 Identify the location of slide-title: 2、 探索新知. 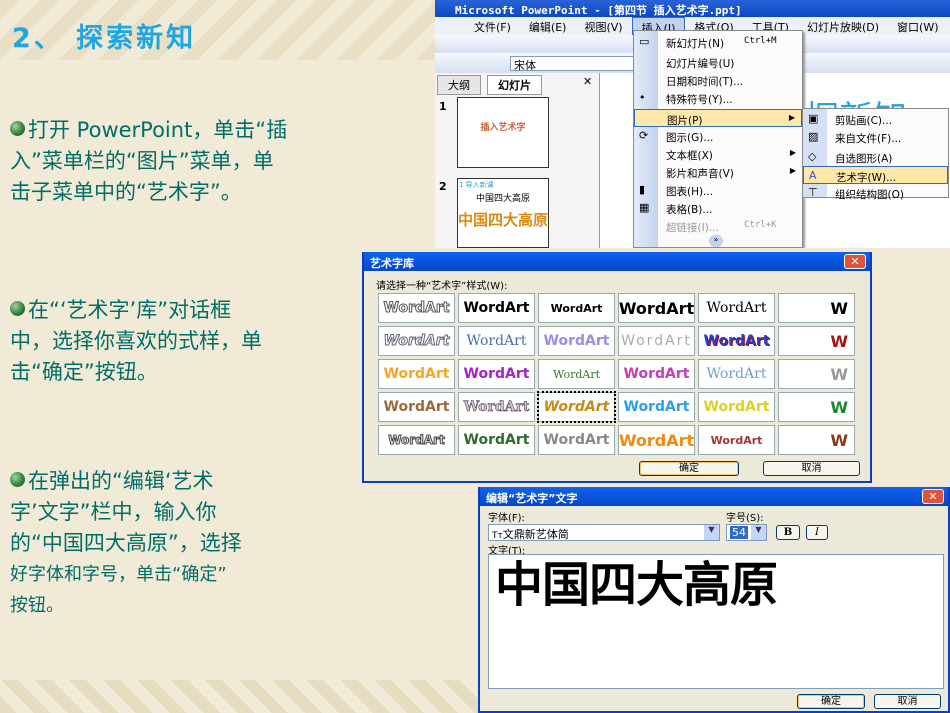
(104, 38).